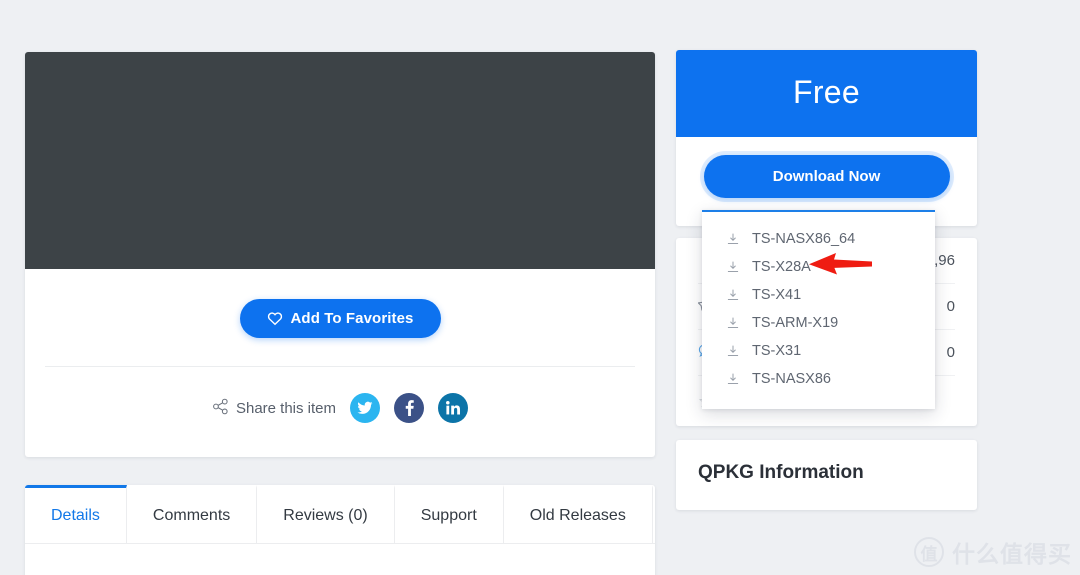  Describe the element at coordinates (791, 379) in the screenshot. I see `download-option-label: TS-NASX86` at that location.